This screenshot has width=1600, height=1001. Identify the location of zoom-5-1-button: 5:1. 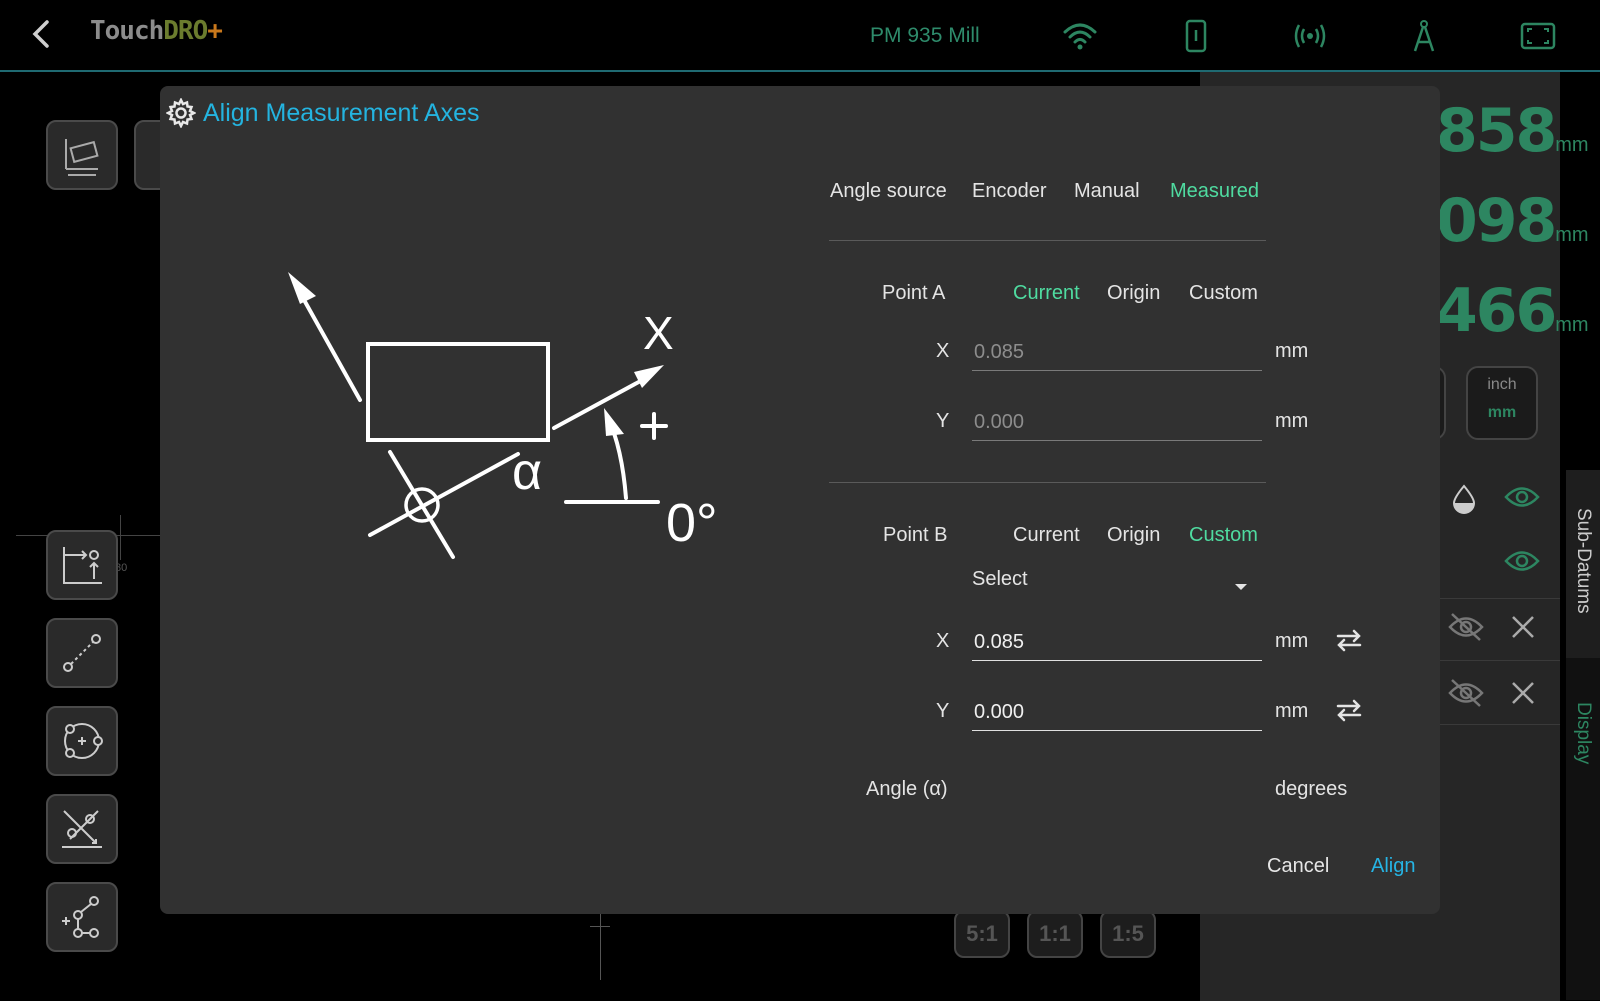
(982, 934).